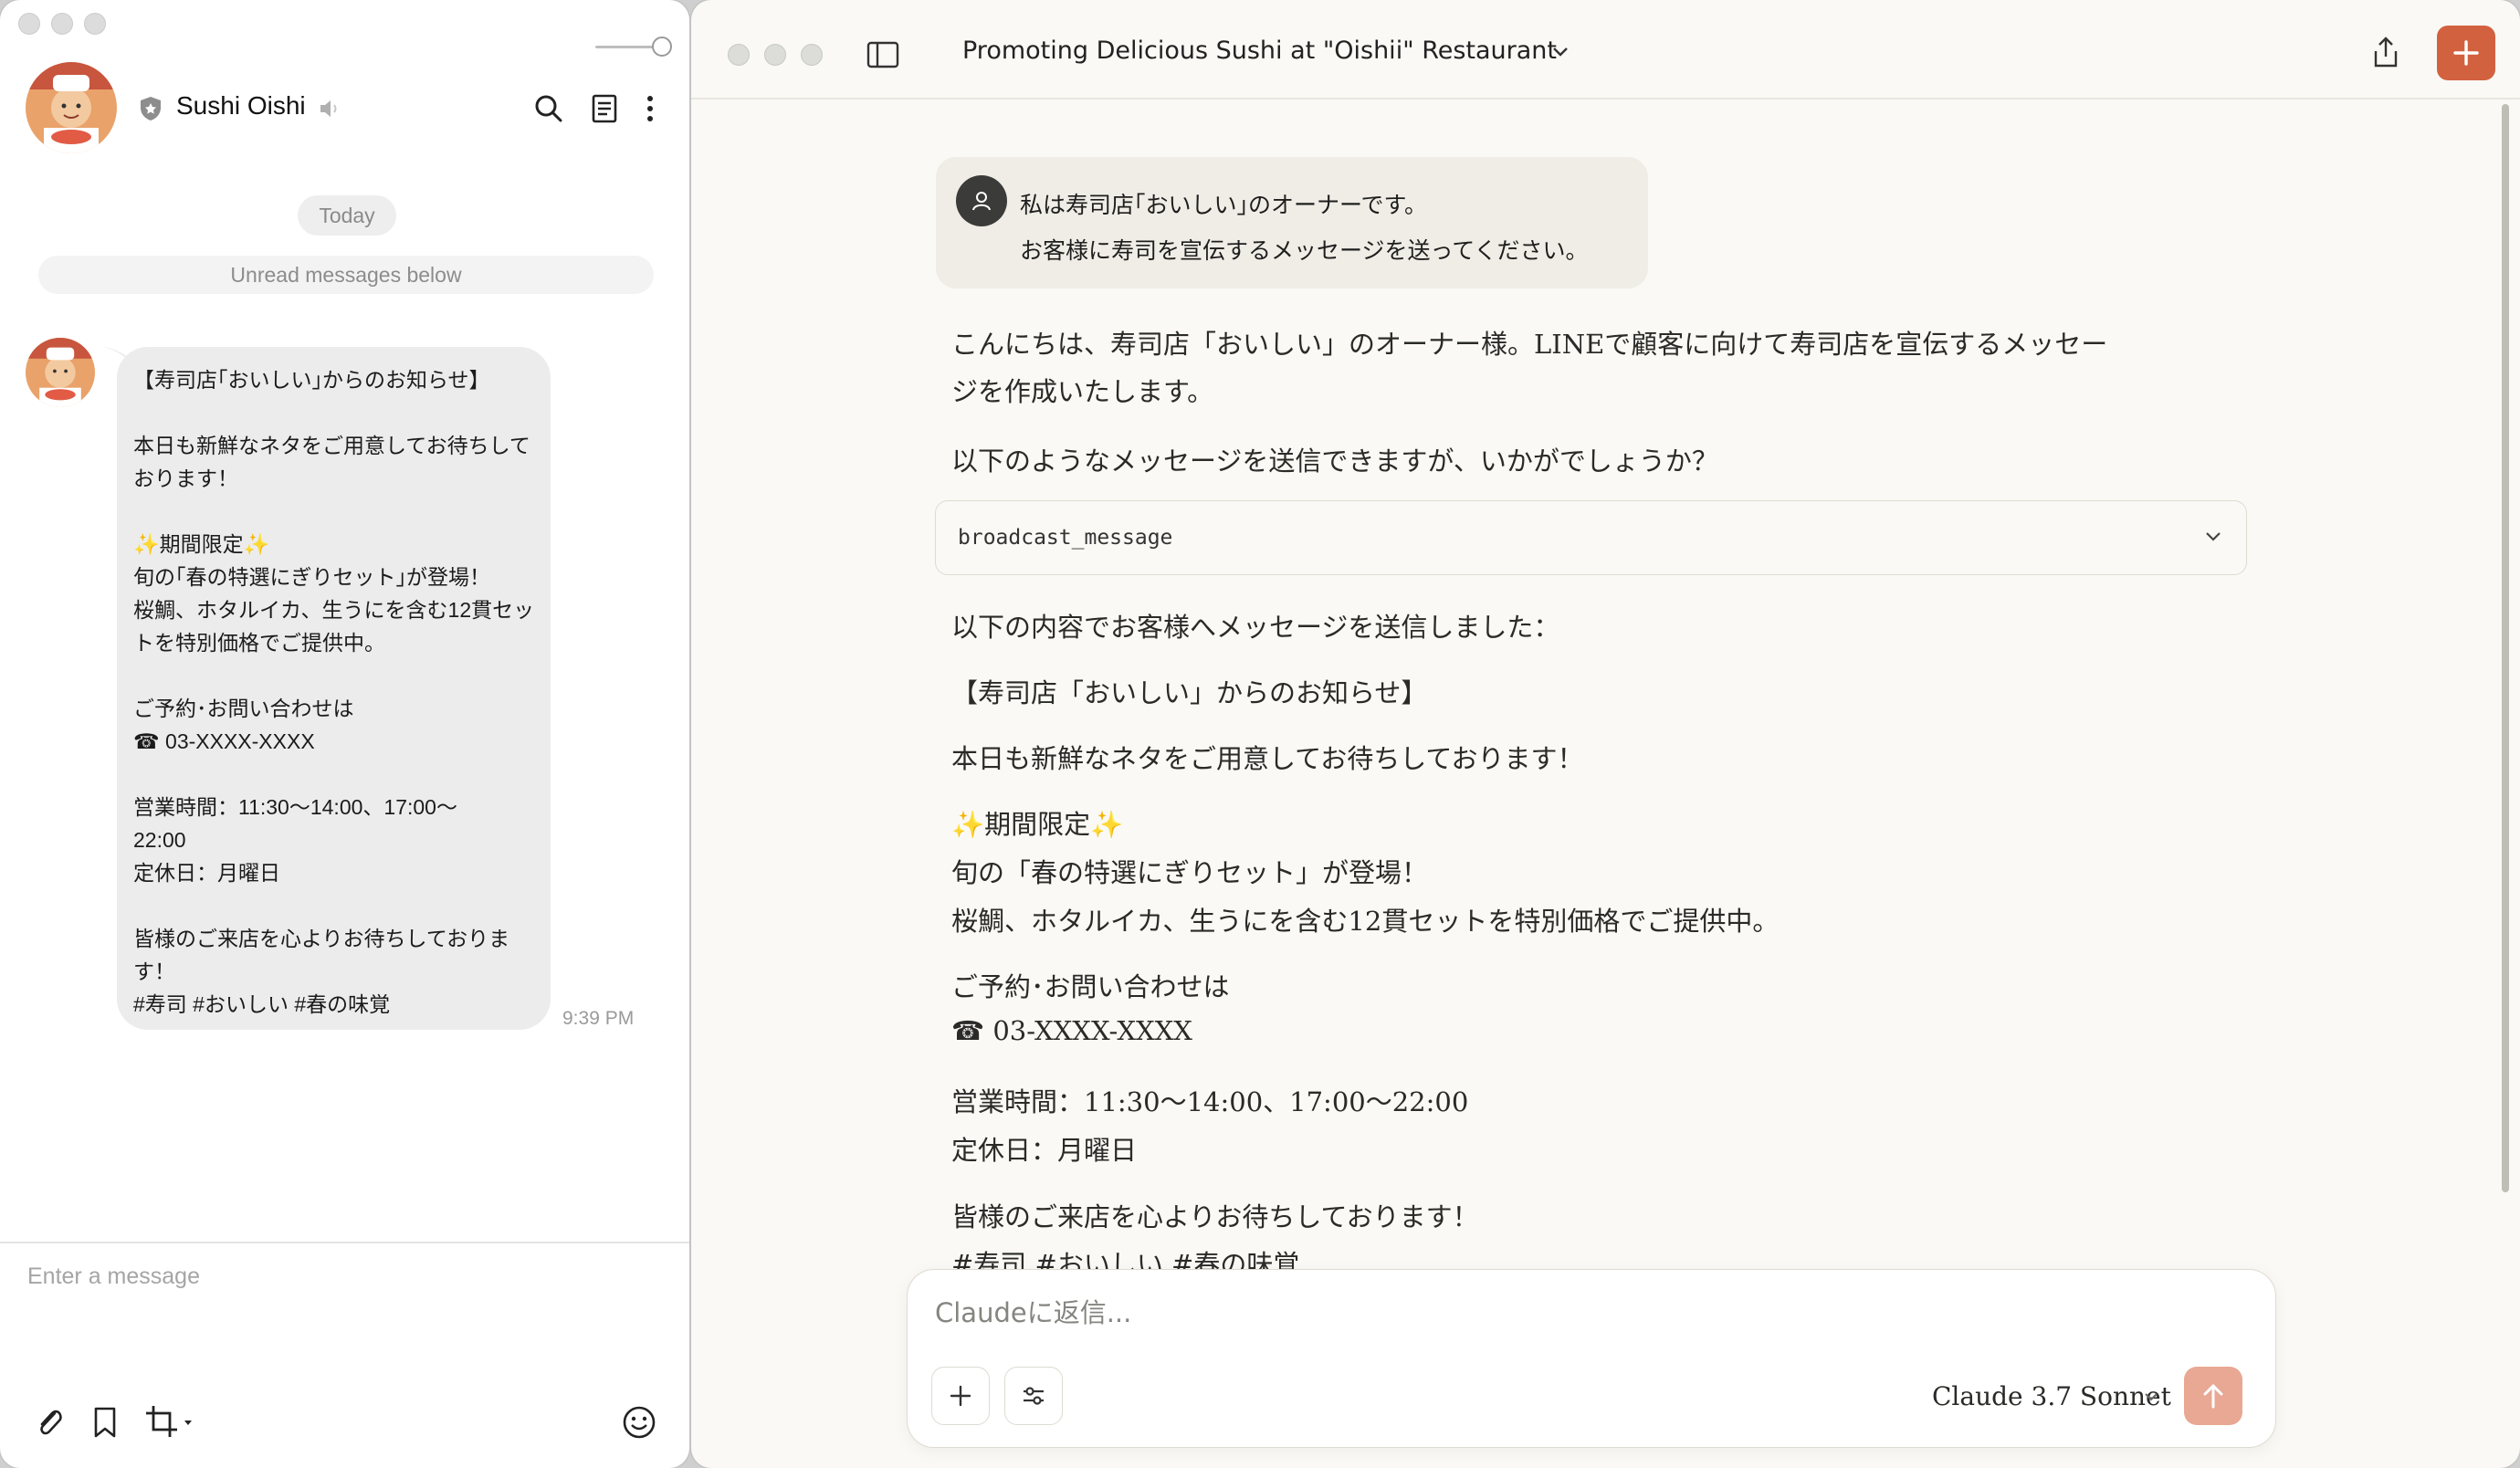  What do you see at coordinates (224, 741) in the screenshot?
I see `message-line: ☎ 03-XXXX-XXXX` at bounding box center [224, 741].